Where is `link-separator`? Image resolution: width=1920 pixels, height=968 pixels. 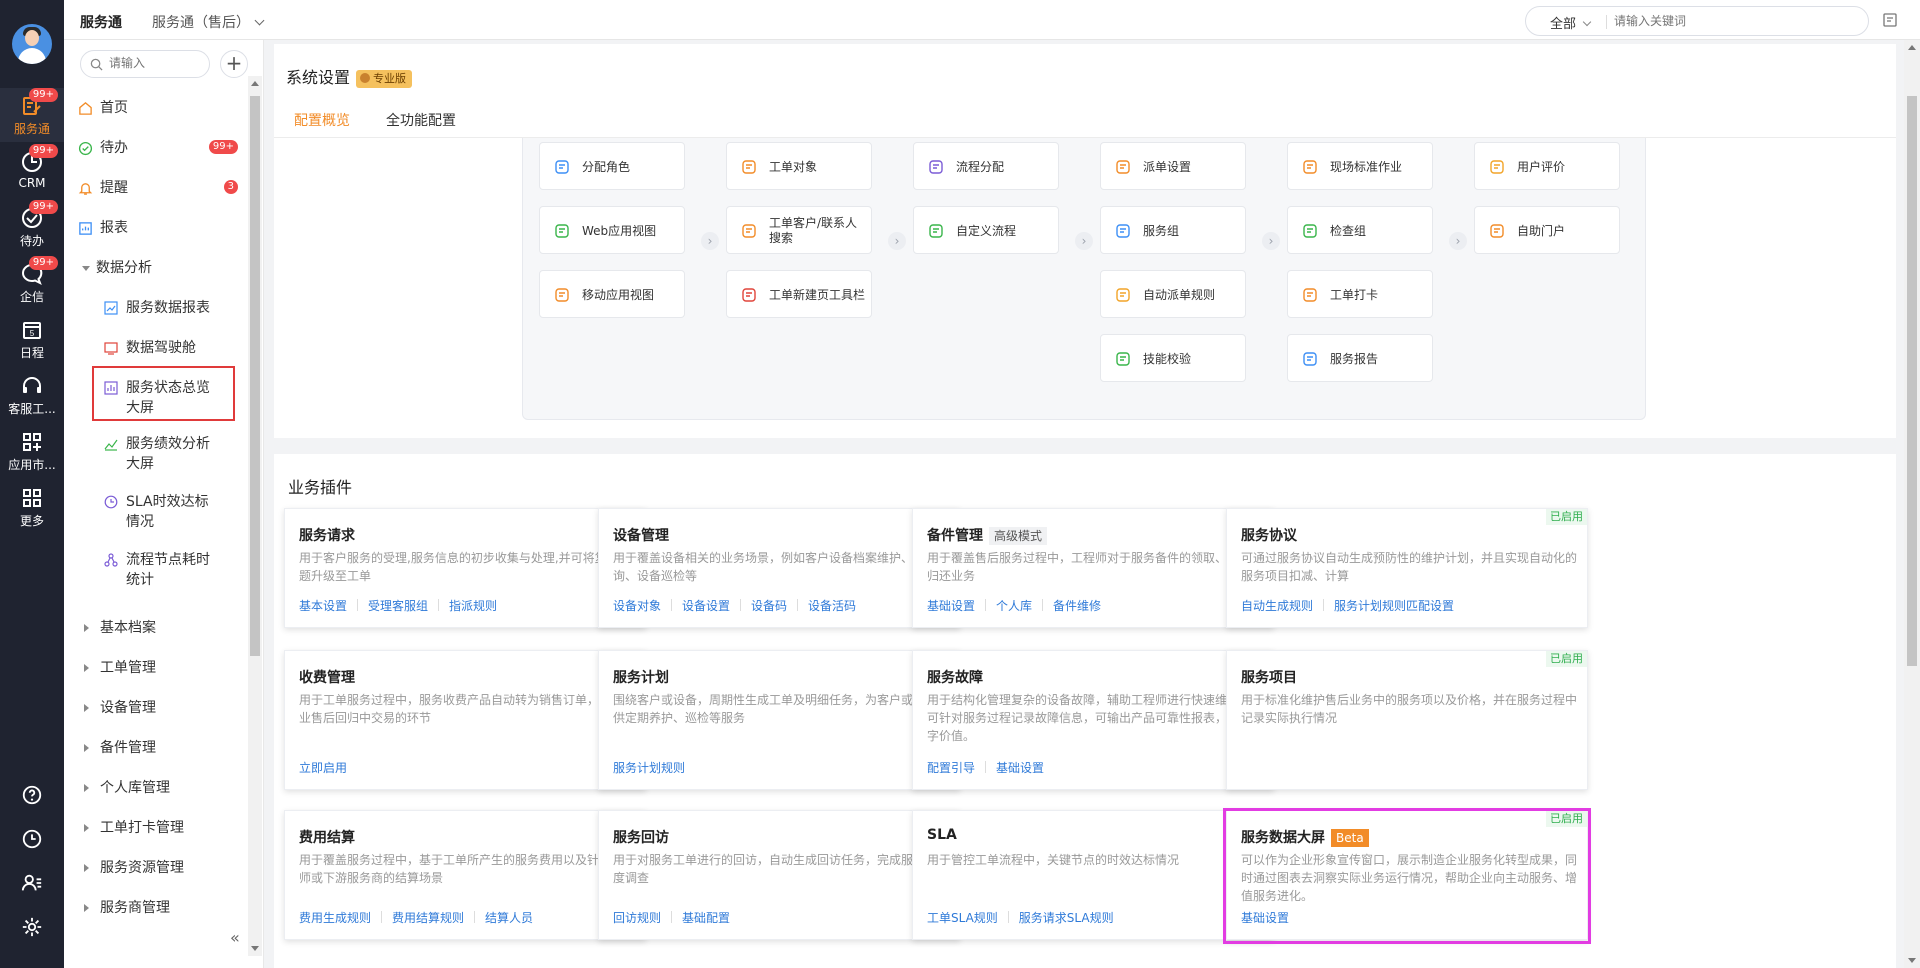
link-separator is located at coordinates (1324, 605).